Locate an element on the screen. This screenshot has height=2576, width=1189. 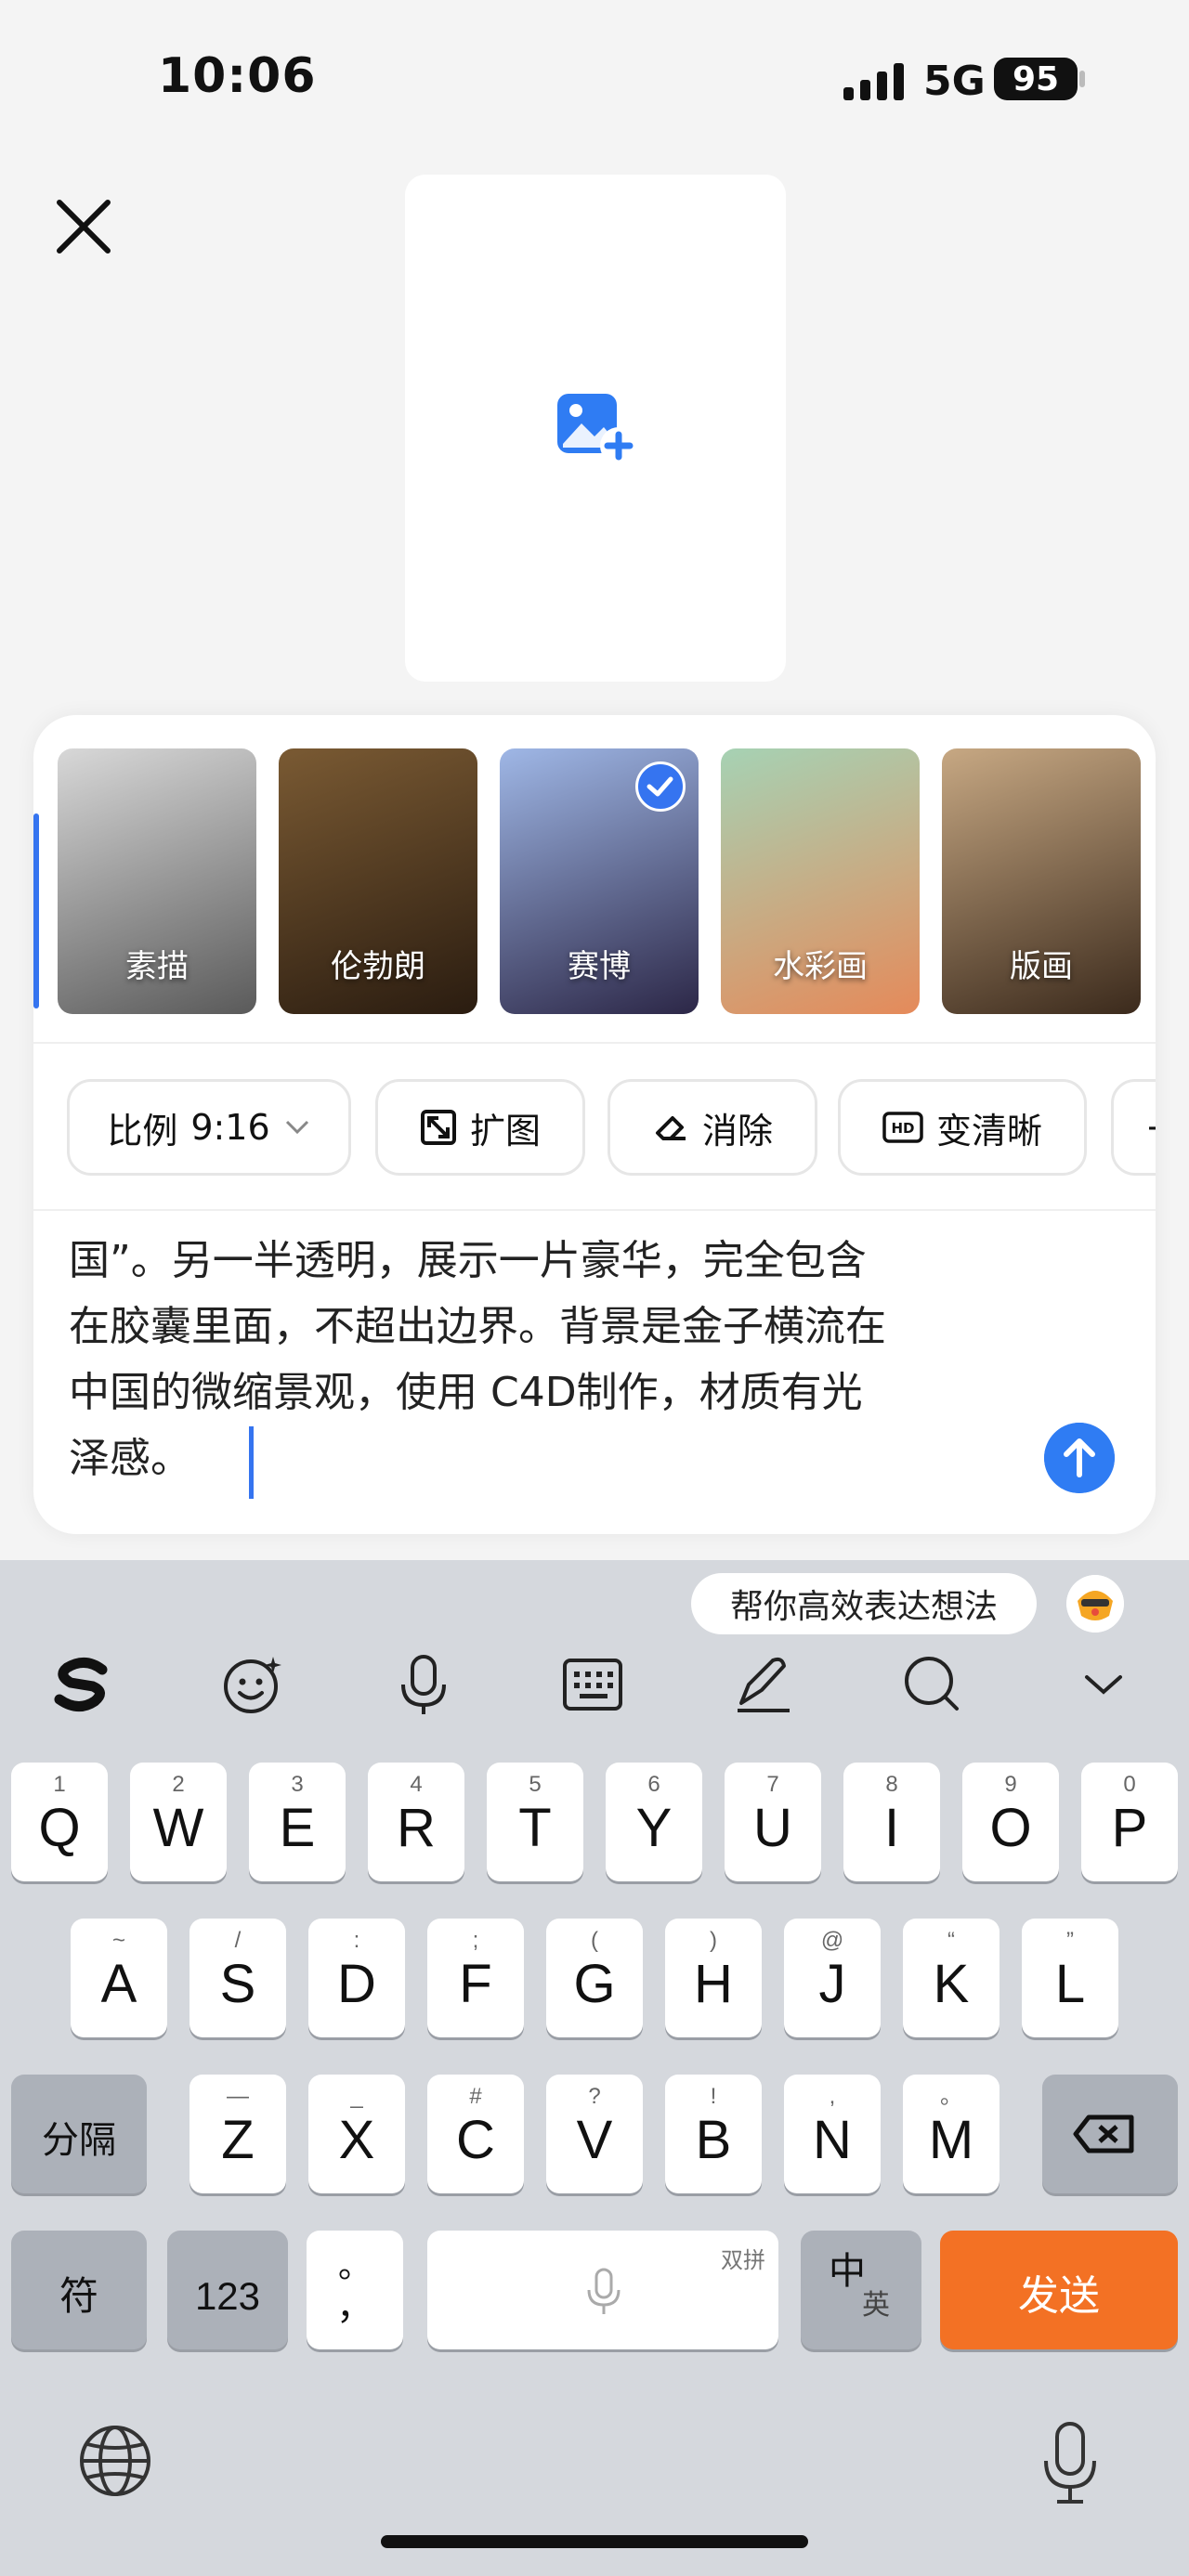
numbers-key: 123 is located at coordinates (227, 2290).